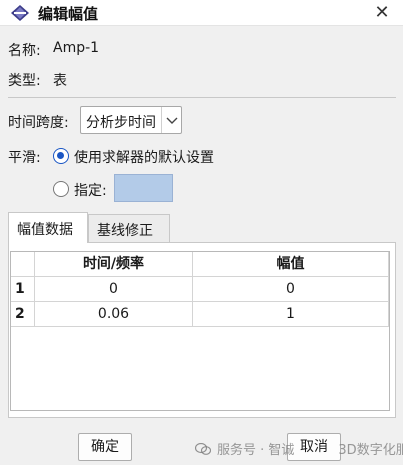  What do you see at coordinates (201, 13) in the screenshot?
I see `title-bar: 编辑幅值 ✕` at bounding box center [201, 13].